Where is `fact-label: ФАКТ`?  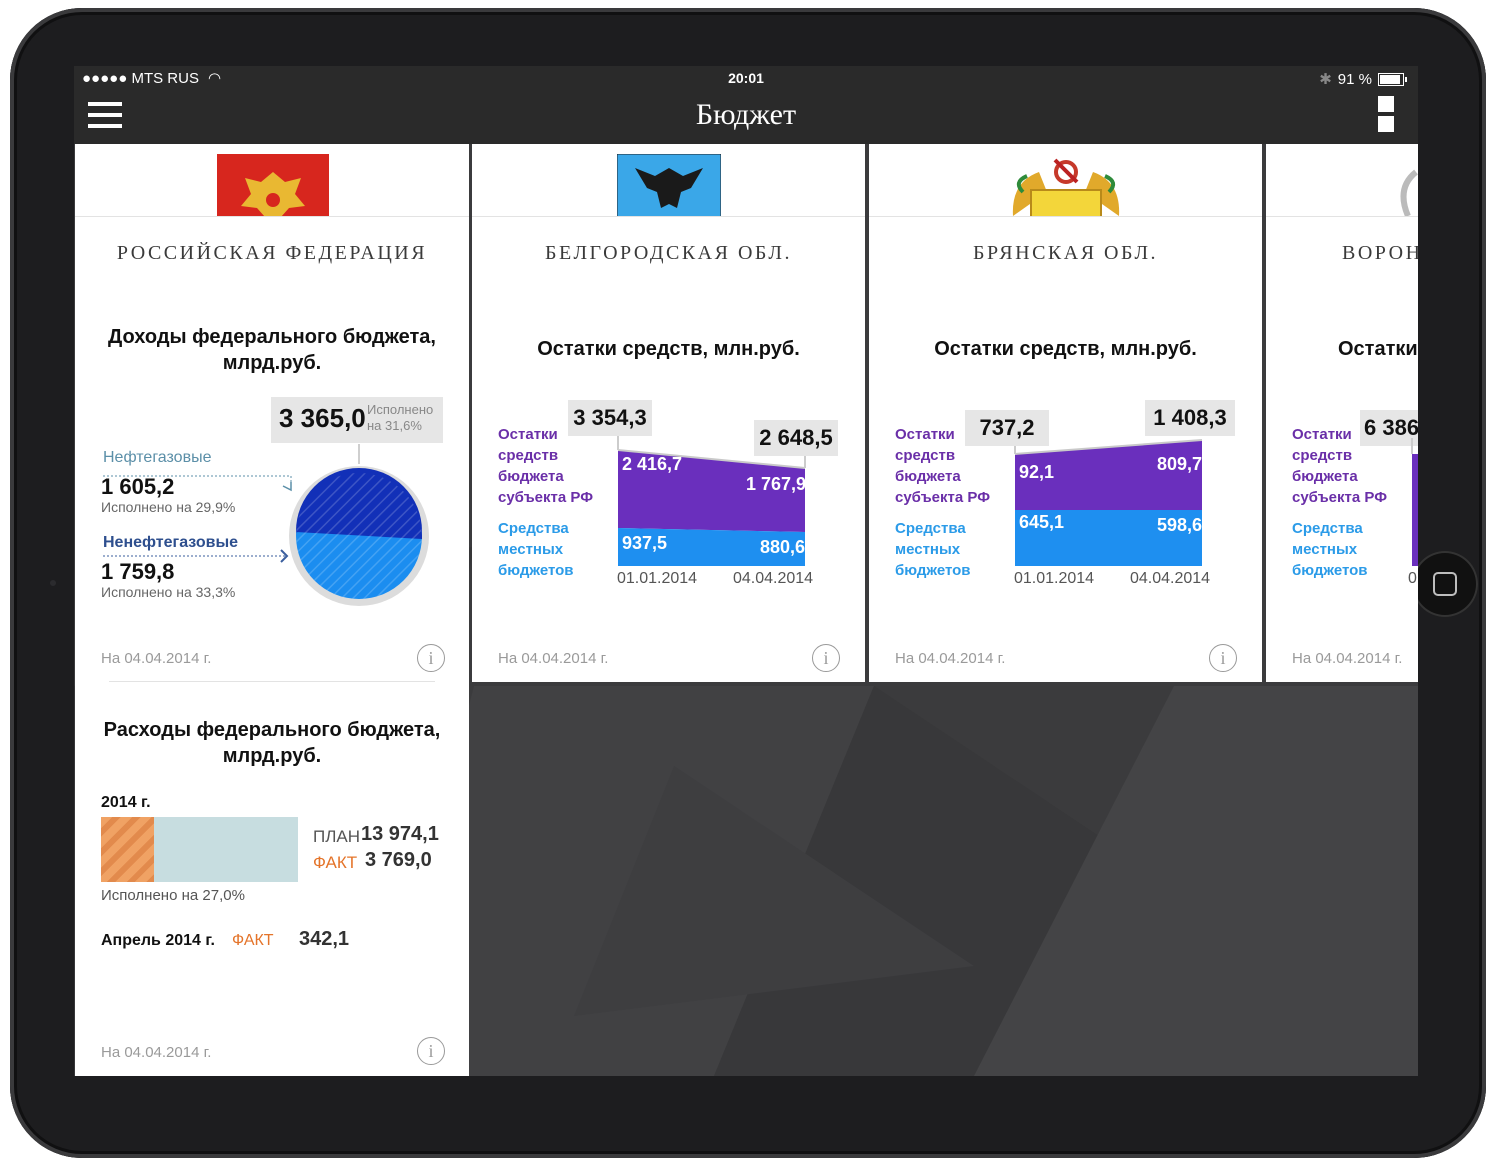 fact-label: ФАКТ is located at coordinates (335, 862).